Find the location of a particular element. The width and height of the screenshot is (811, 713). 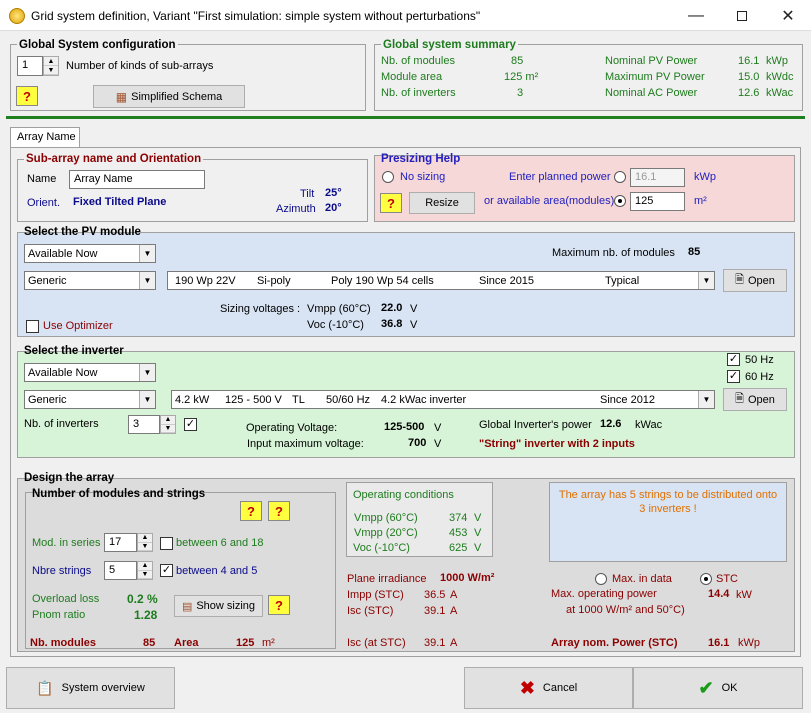

module-availability-select: Available Now ▼ is located at coordinates (90, 253).